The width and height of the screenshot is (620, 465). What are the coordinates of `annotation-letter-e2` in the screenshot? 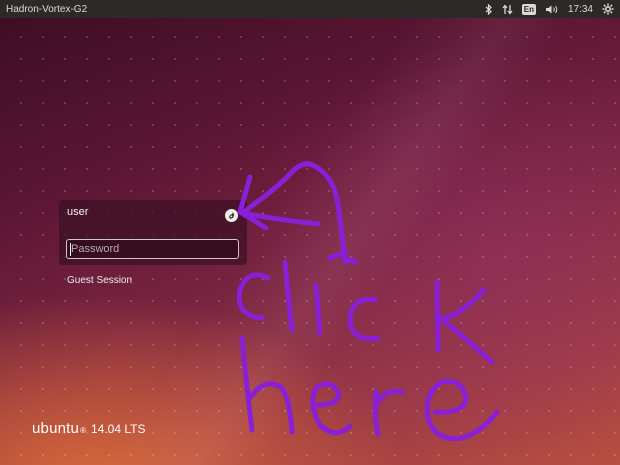 It's located at (462, 410).